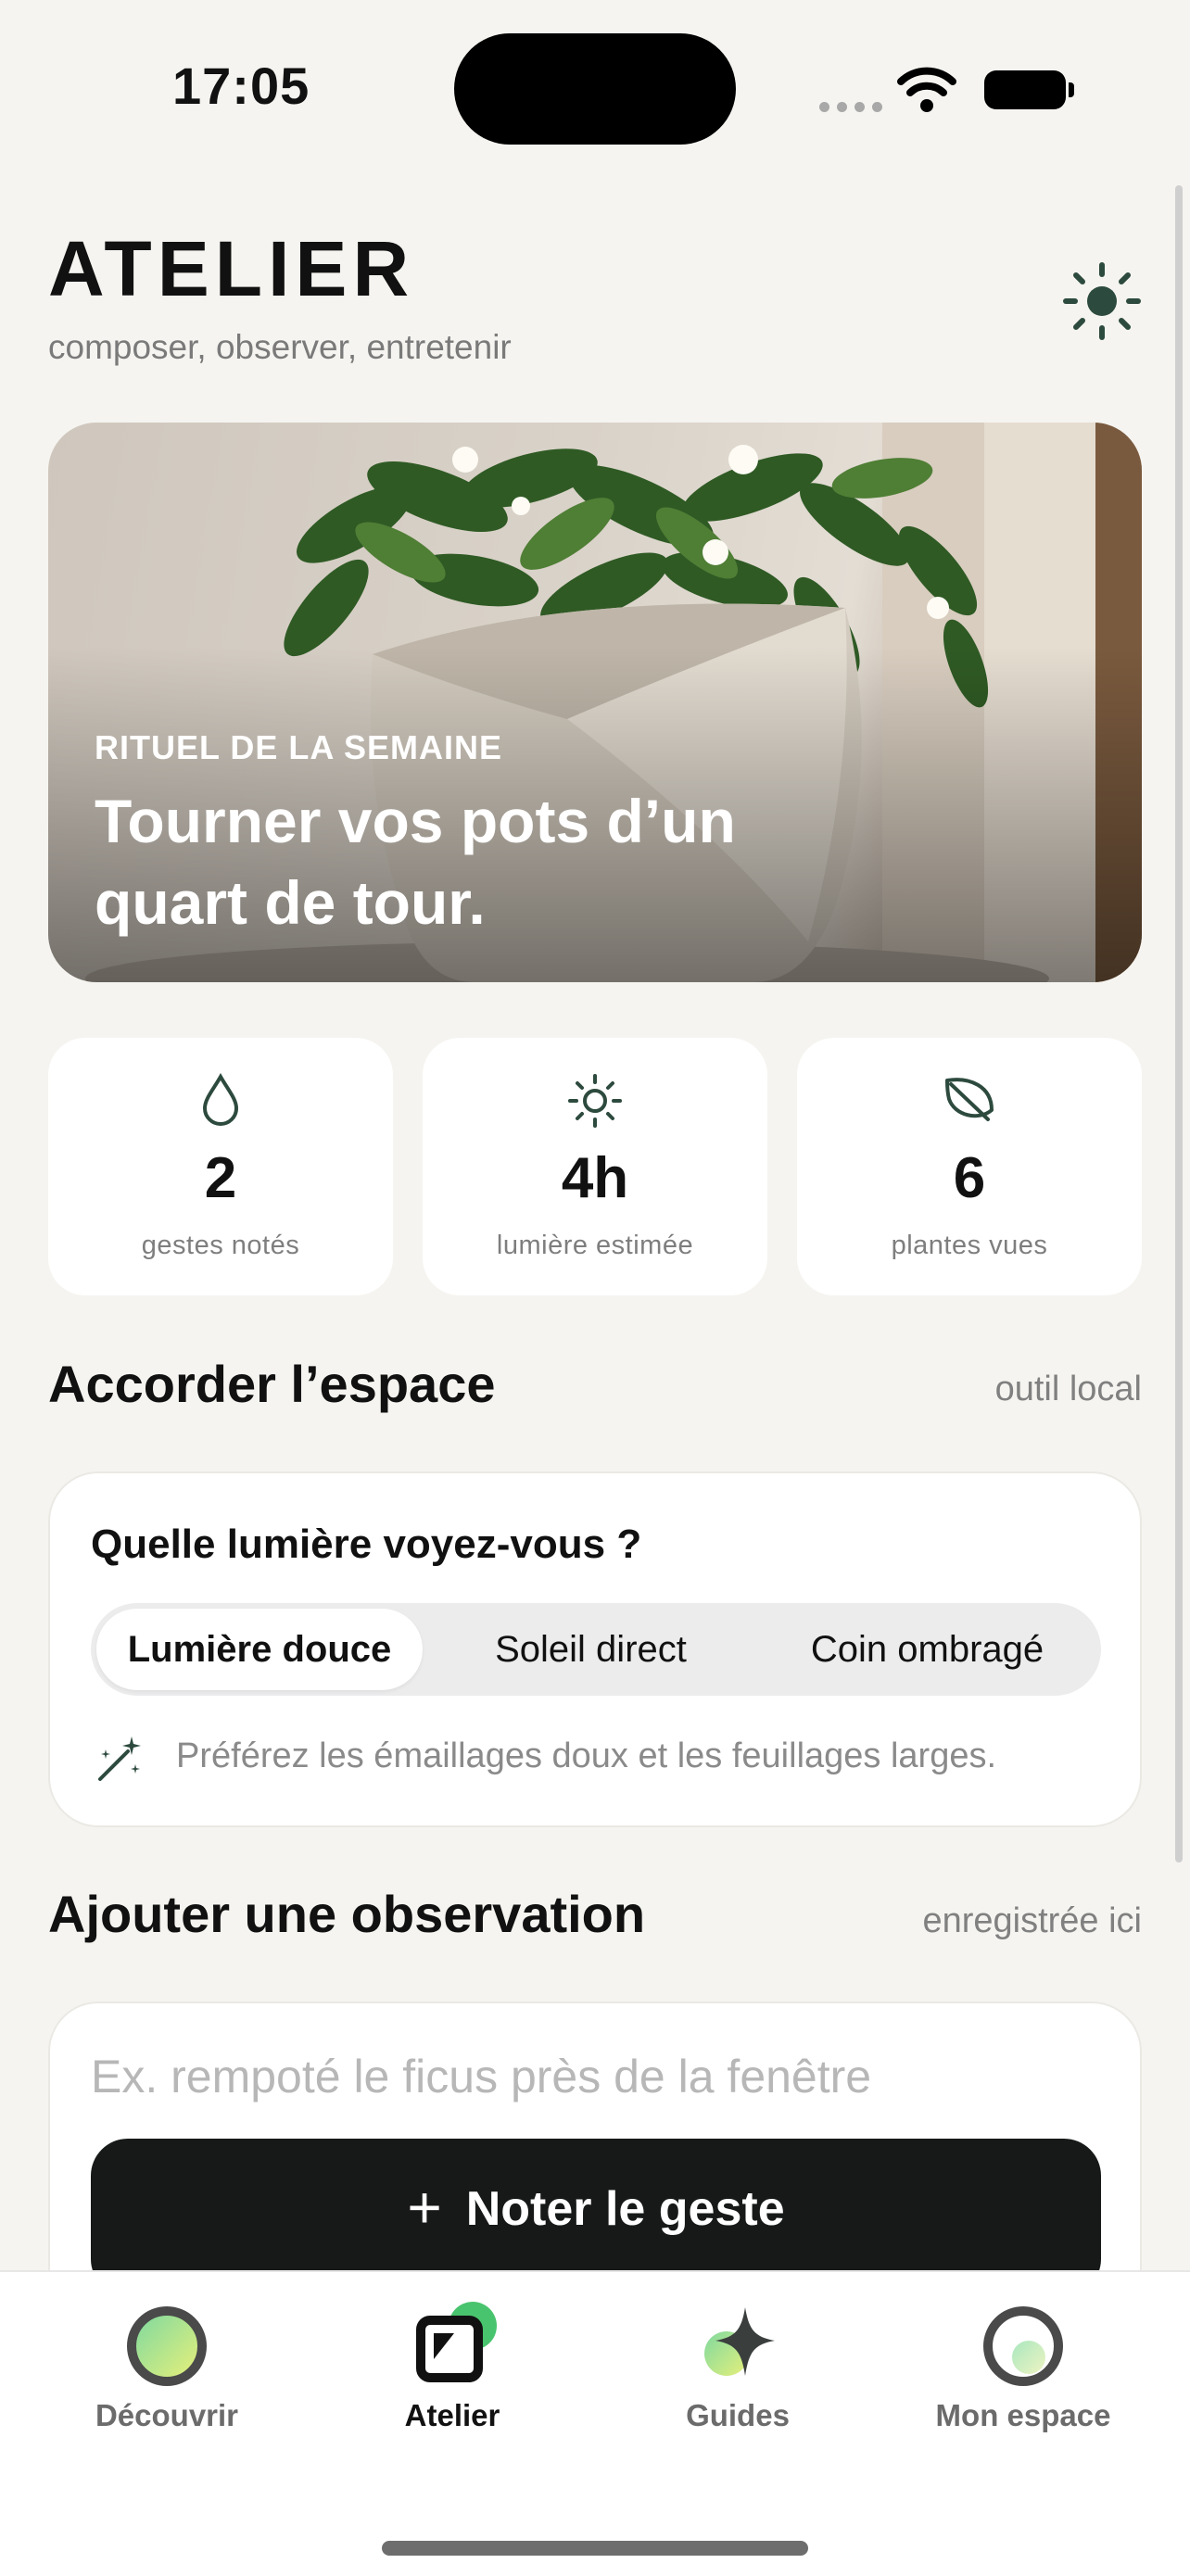  I want to click on stat-label: plantes vues, so click(969, 1245).